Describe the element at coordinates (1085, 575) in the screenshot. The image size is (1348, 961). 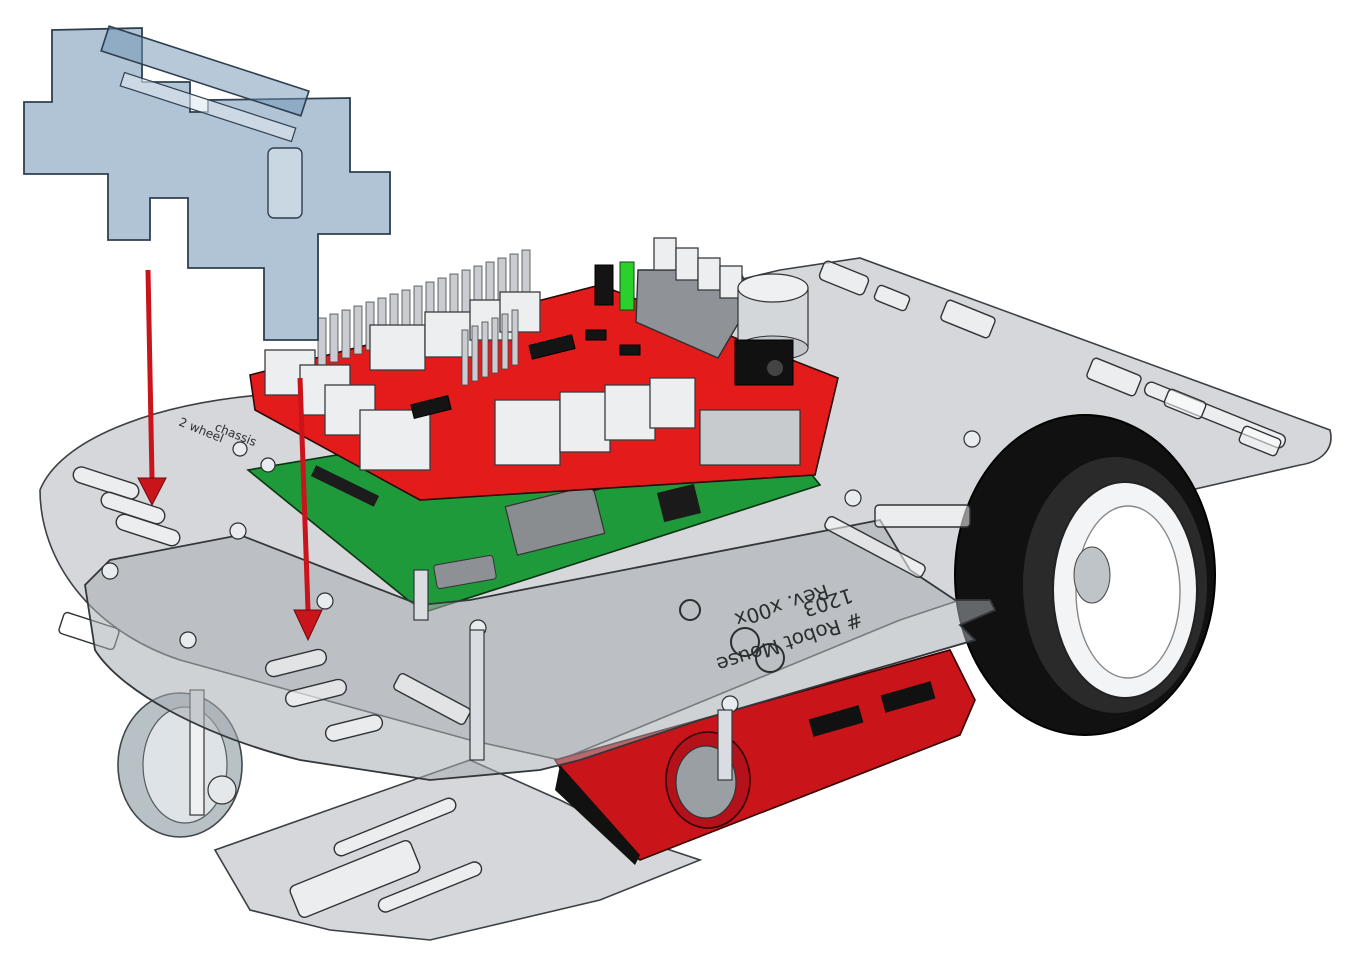
I see `drive-wheel` at that location.